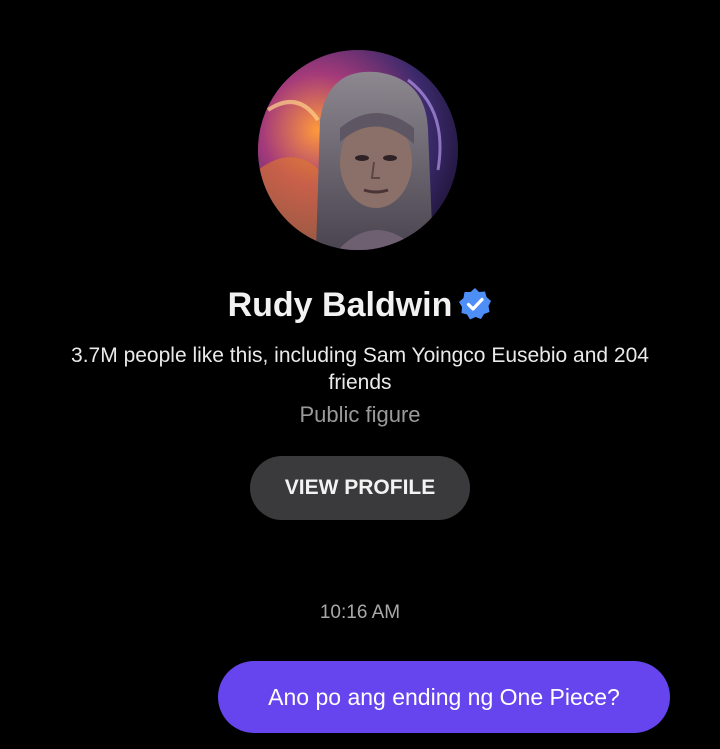 Image resolution: width=720 pixels, height=749 pixels. Describe the element at coordinates (360, 414) in the screenshot. I see `profile-category: Public figure` at that location.